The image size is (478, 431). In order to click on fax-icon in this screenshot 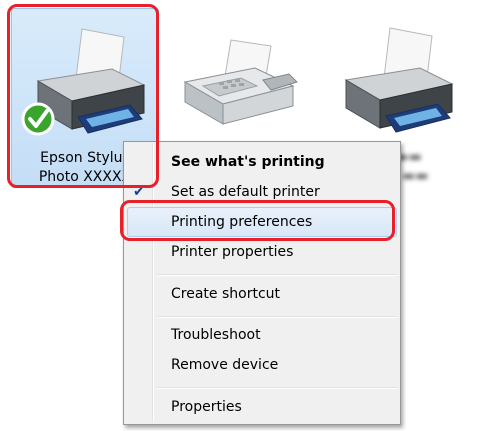, I will do `click(240, 82)`.